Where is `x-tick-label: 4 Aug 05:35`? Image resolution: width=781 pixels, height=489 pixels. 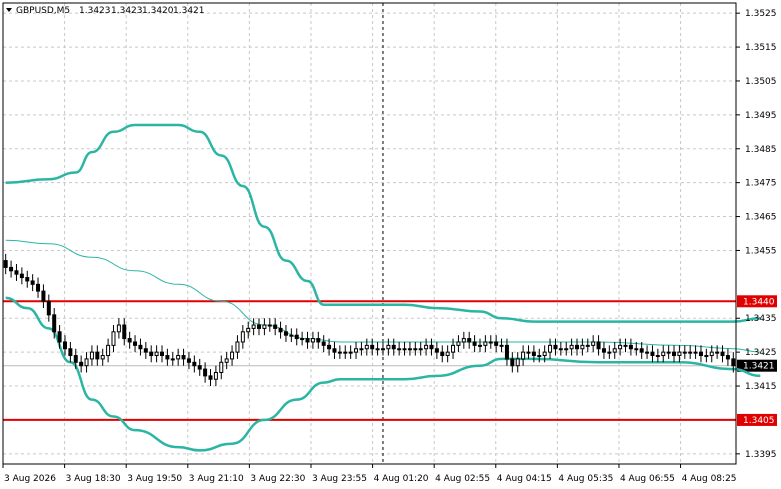 x-tick-label: 4 Aug 05:35 is located at coordinates (585, 479).